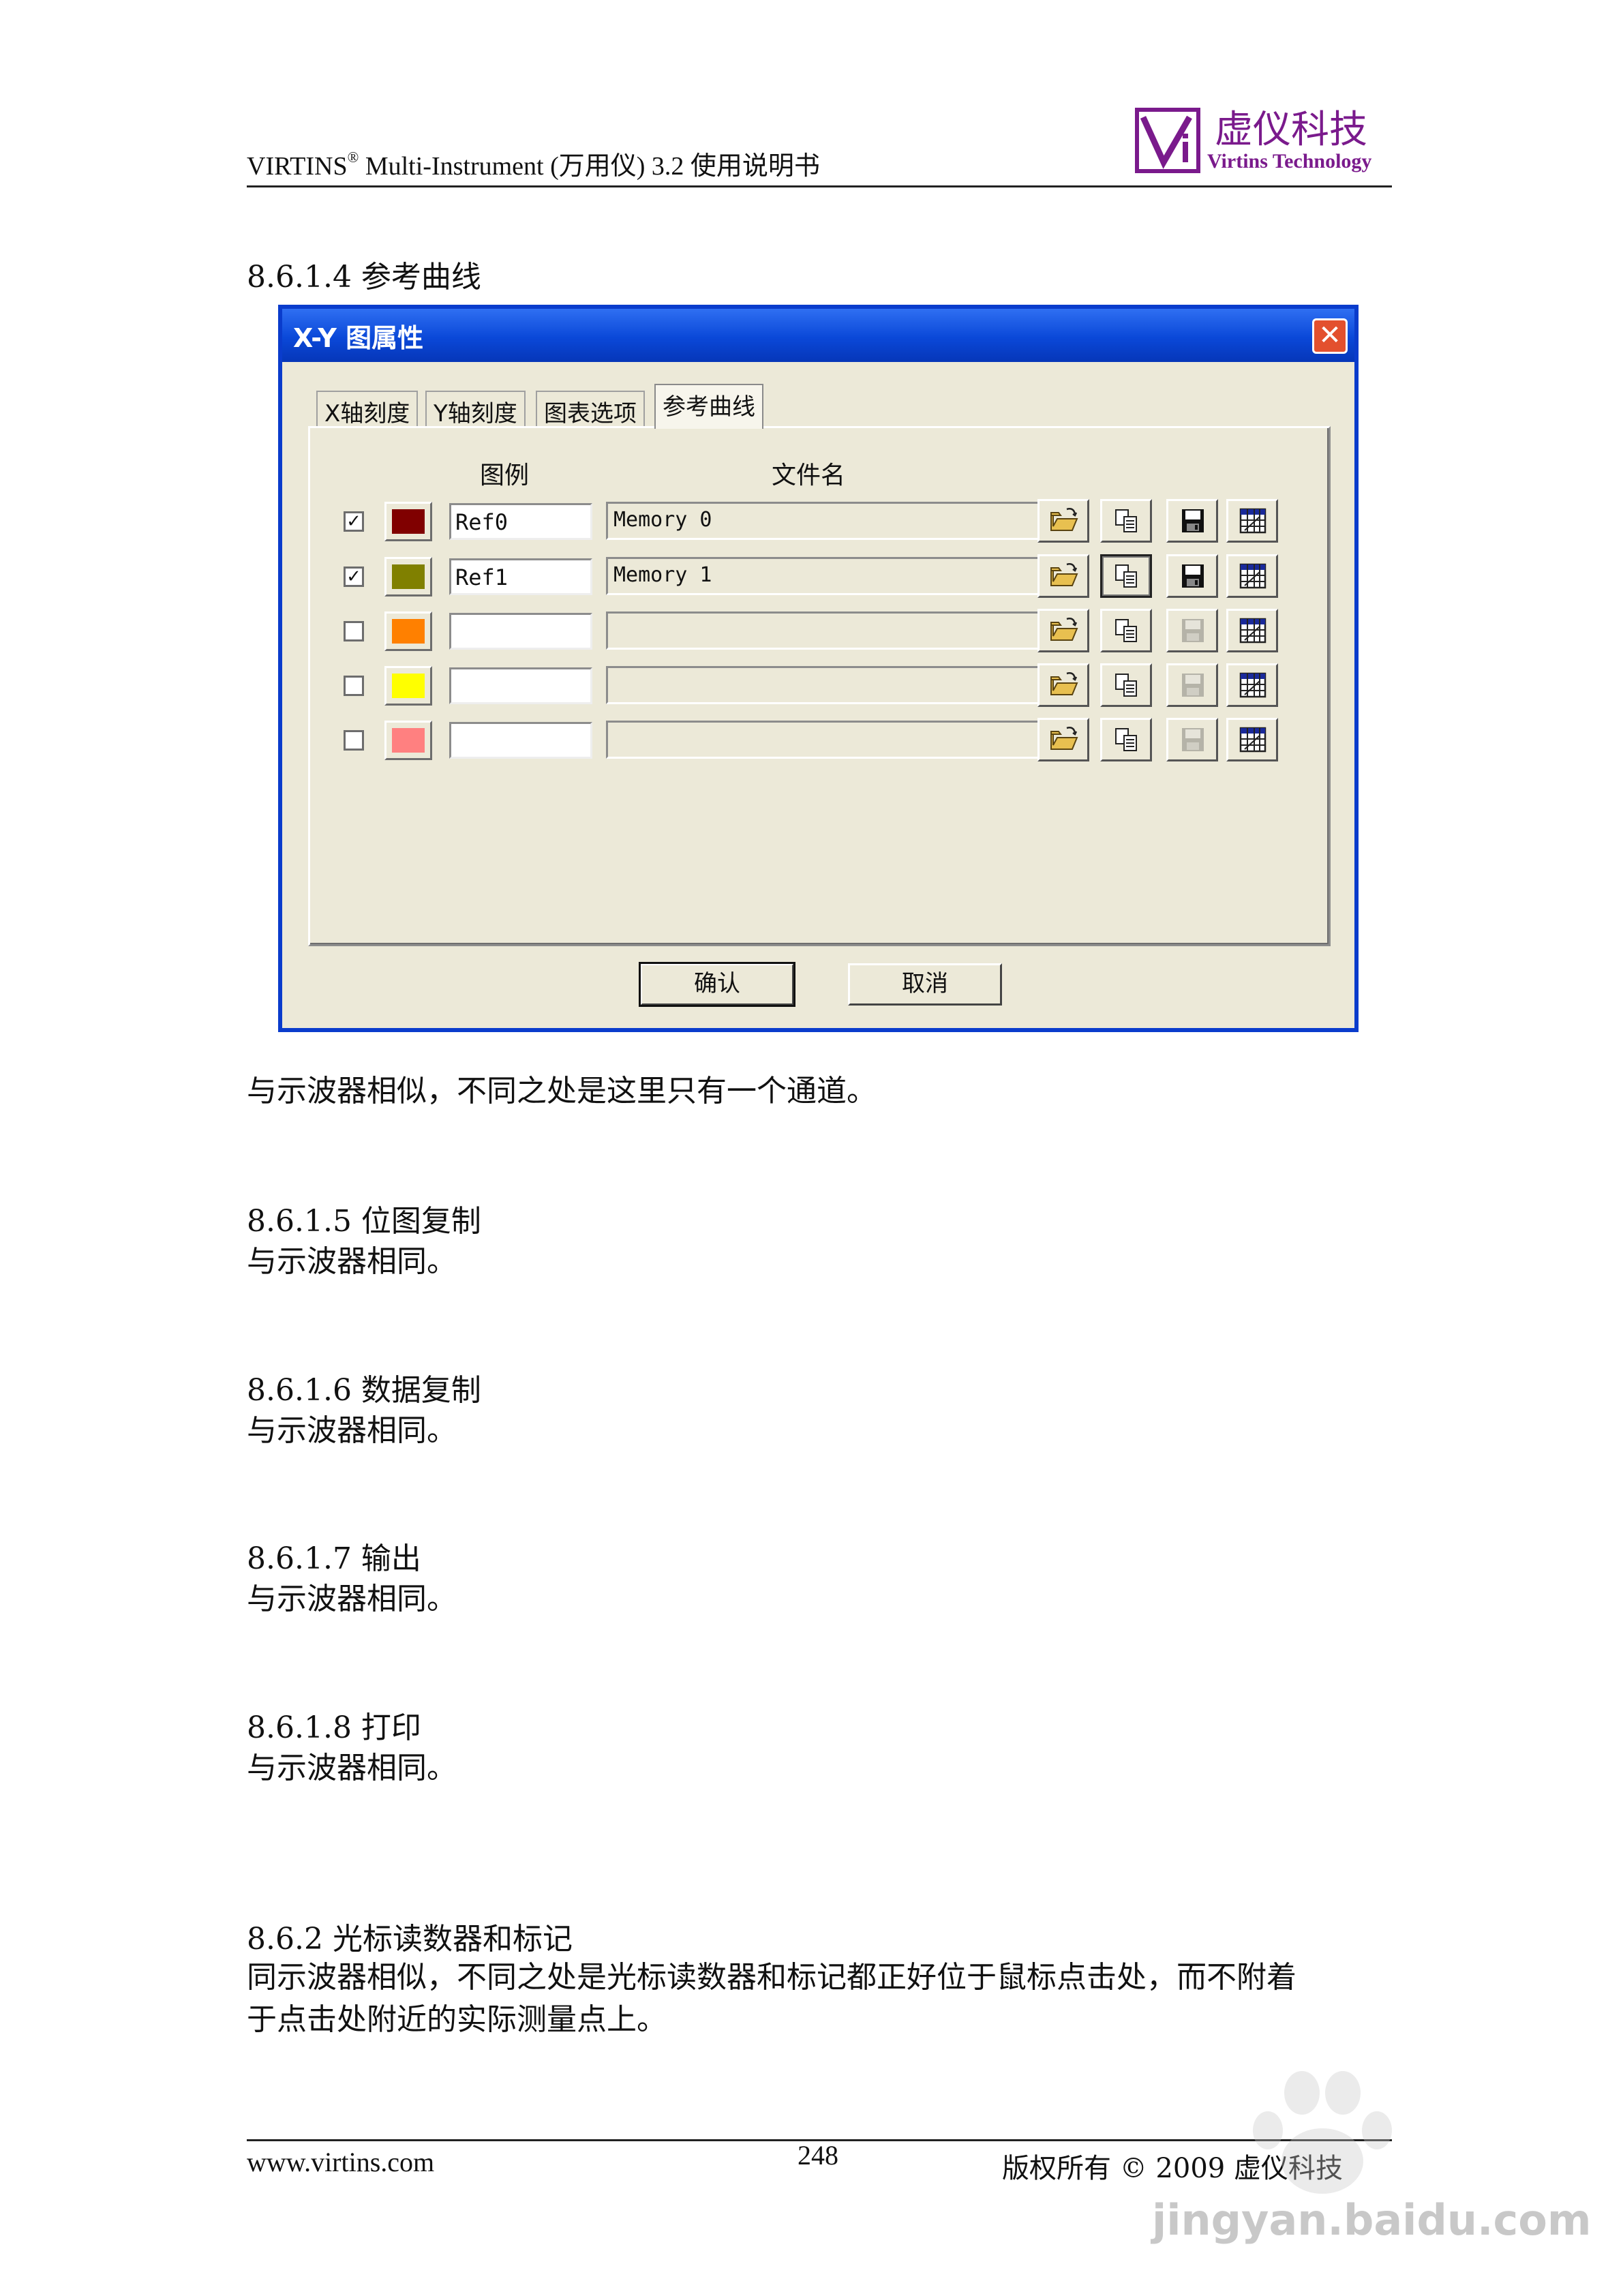 This screenshot has width=1623, height=2296. Describe the element at coordinates (334, 1558) in the screenshot. I see `section-heading: 8.6.1.7 输出` at that location.